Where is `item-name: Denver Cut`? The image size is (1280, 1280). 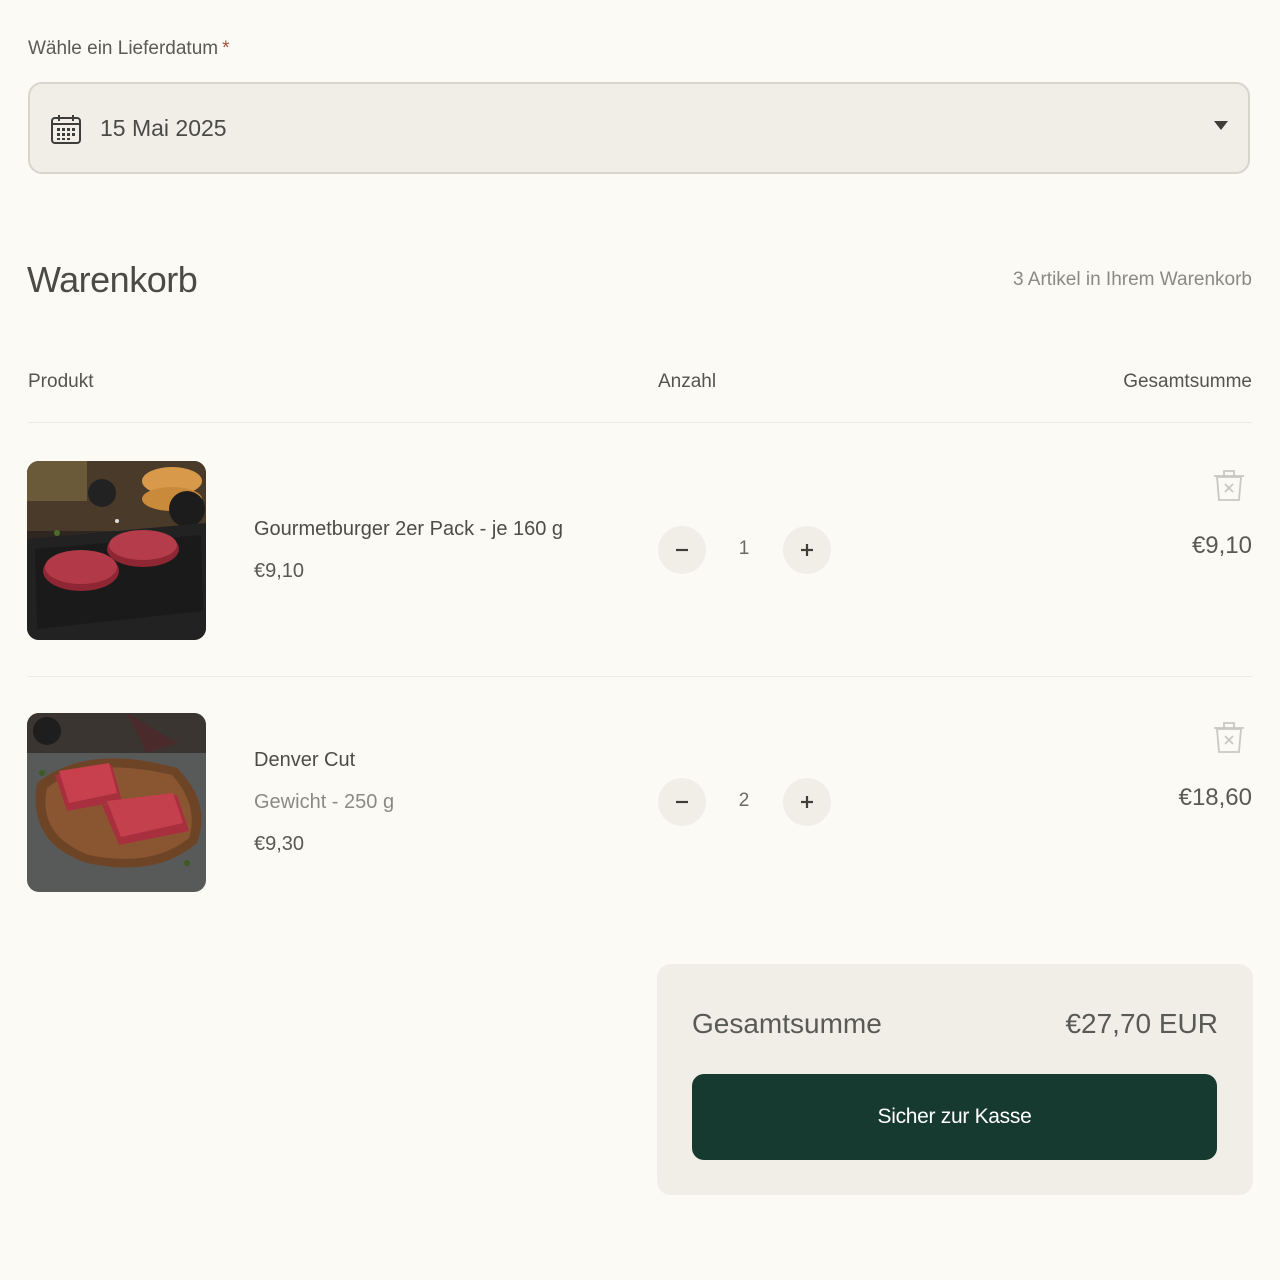
item-name: Denver Cut is located at coordinates (304, 760).